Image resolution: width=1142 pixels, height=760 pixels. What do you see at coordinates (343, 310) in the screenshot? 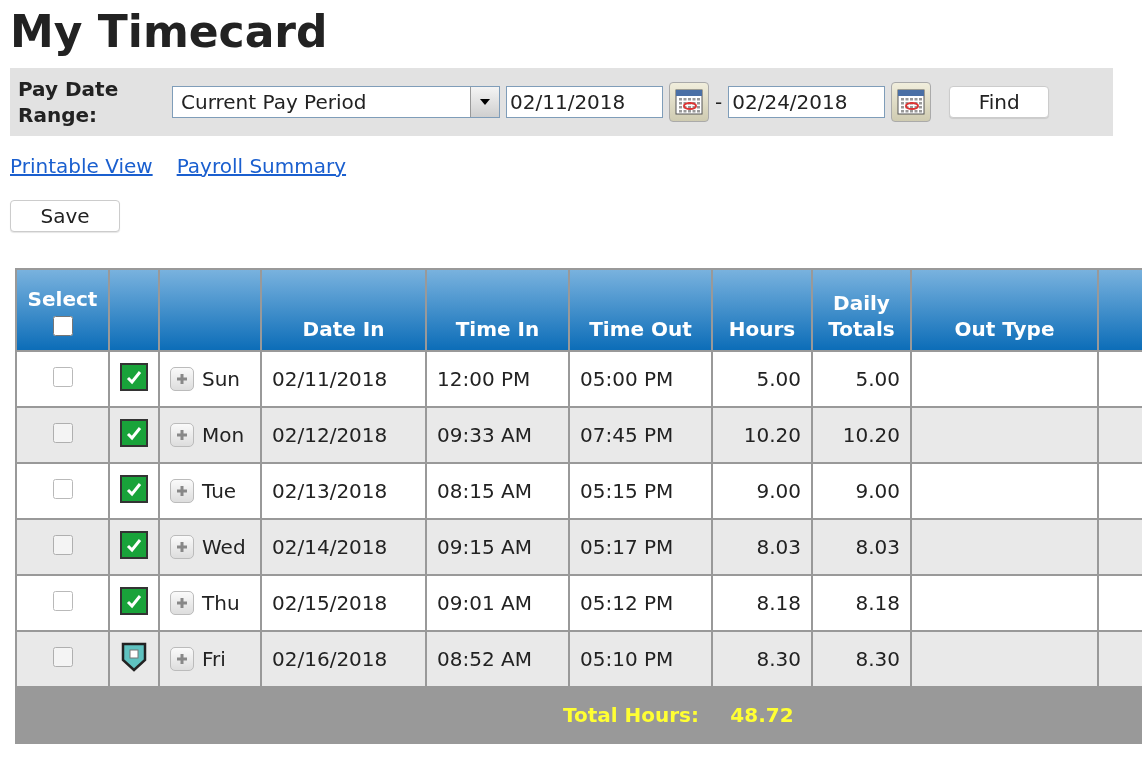
I see `header-cell: Date In` at bounding box center [343, 310].